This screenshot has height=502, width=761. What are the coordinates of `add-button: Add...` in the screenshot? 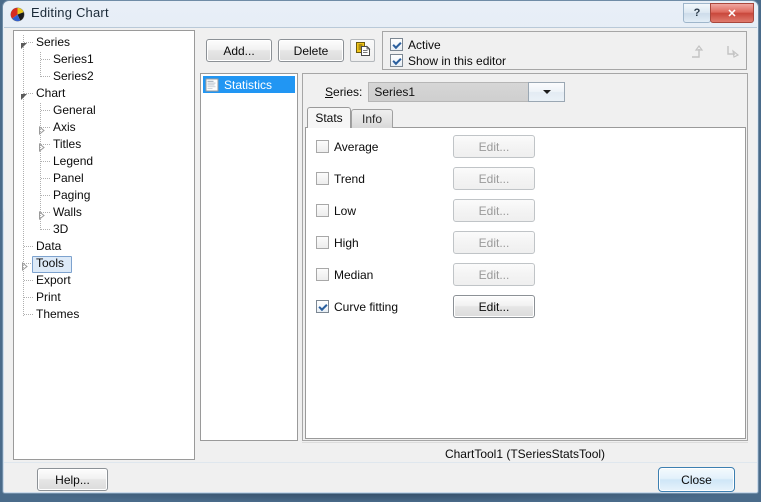 It's located at (239, 50).